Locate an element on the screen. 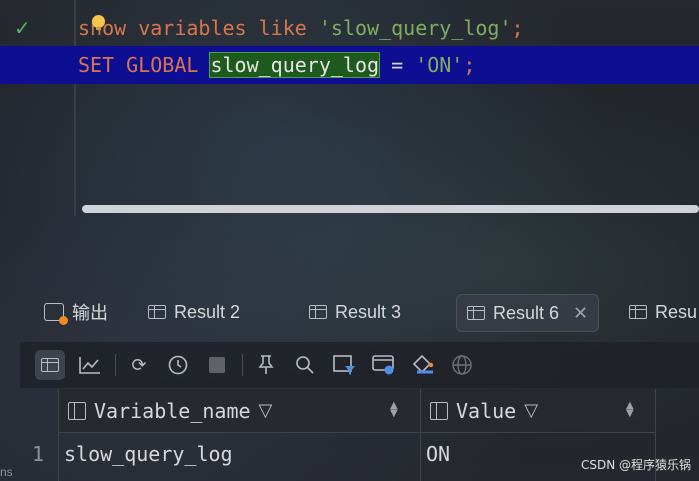 The image size is (699, 481). keyword: SET is located at coordinates (96, 65).